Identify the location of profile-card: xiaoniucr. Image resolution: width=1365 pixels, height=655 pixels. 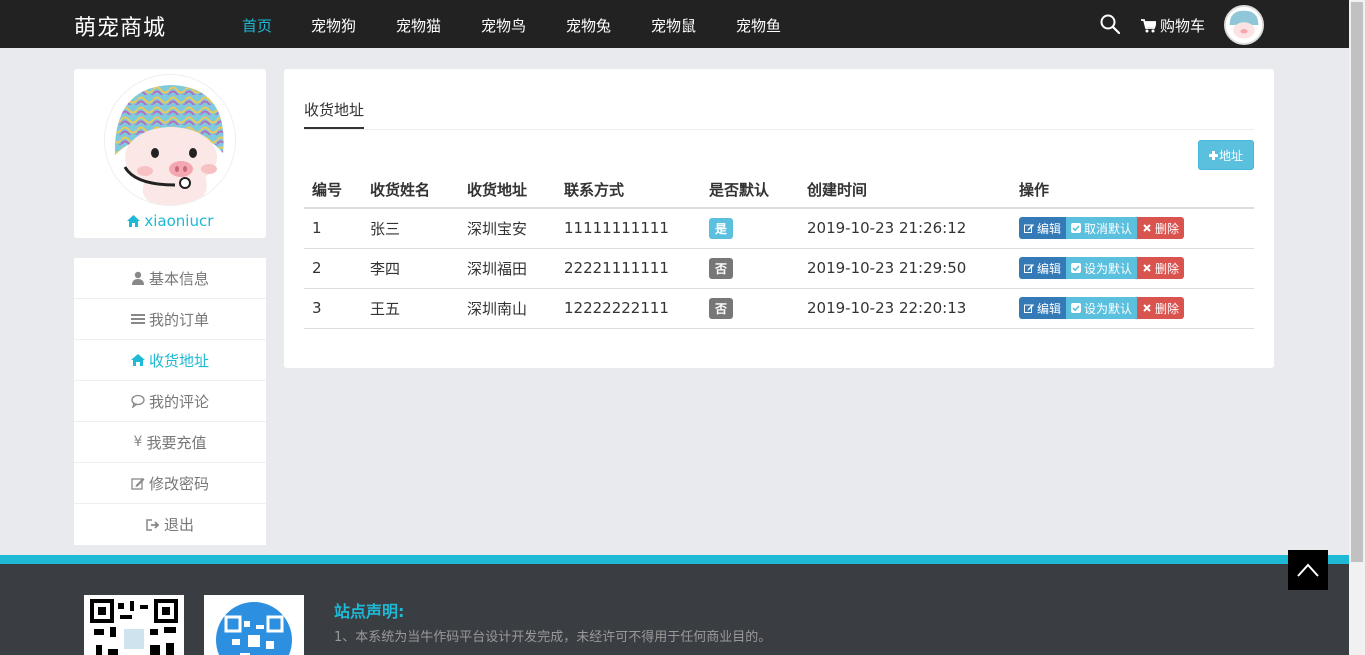
(170, 153).